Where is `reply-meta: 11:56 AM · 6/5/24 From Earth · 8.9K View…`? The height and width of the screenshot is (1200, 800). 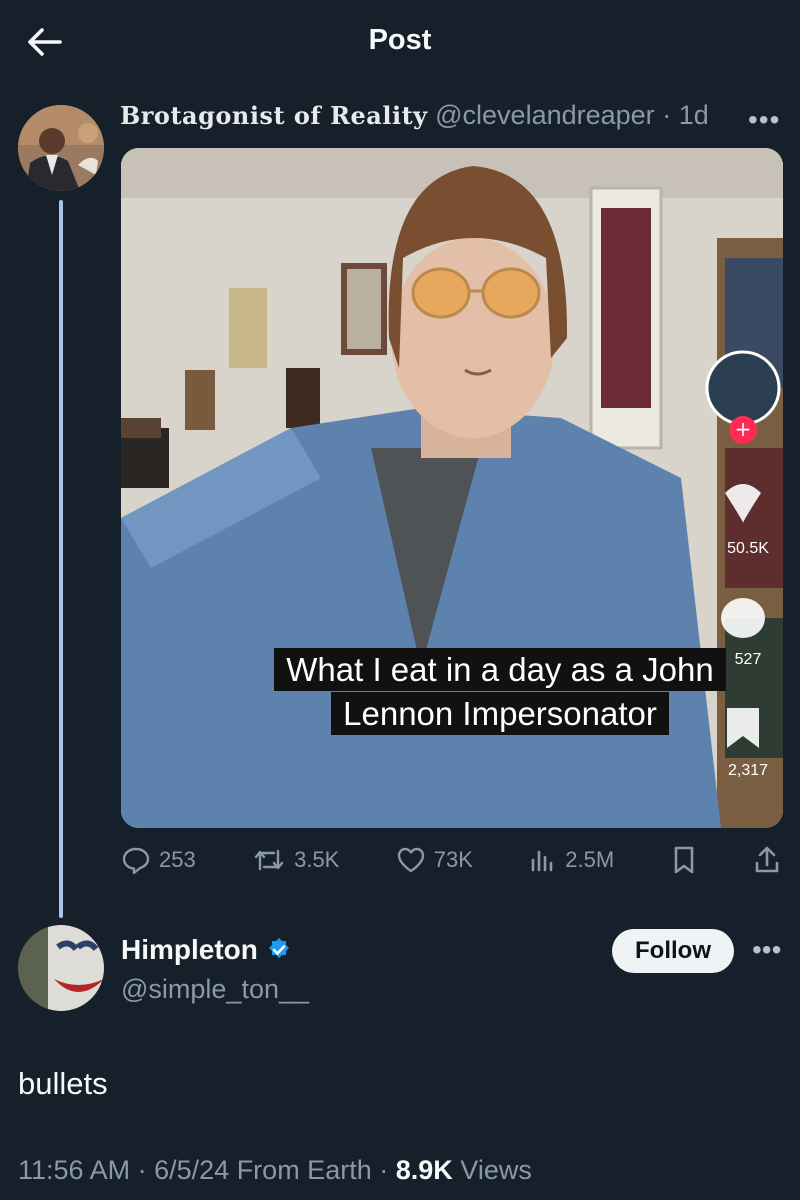 reply-meta: 11:56 AM · 6/5/24 From Earth · 8.9K View… is located at coordinates (275, 1170).